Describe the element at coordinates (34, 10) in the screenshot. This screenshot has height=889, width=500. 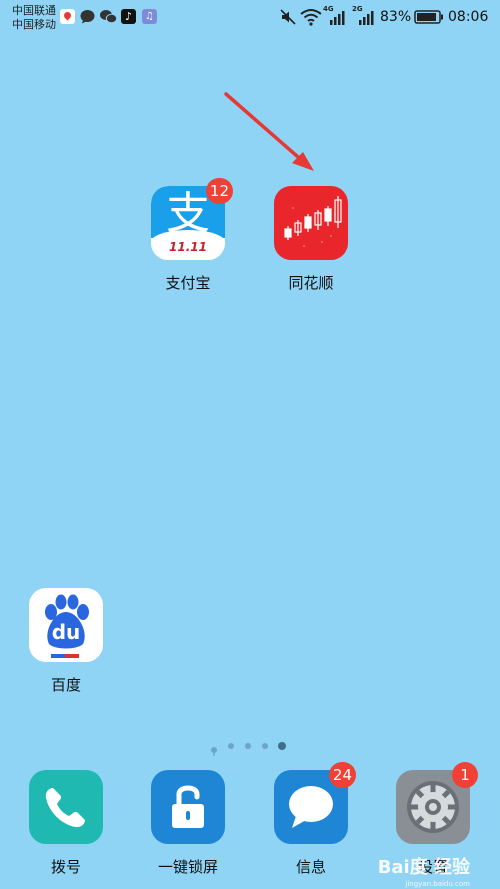
I see `carrier-label-1: 中国联通` at that location.